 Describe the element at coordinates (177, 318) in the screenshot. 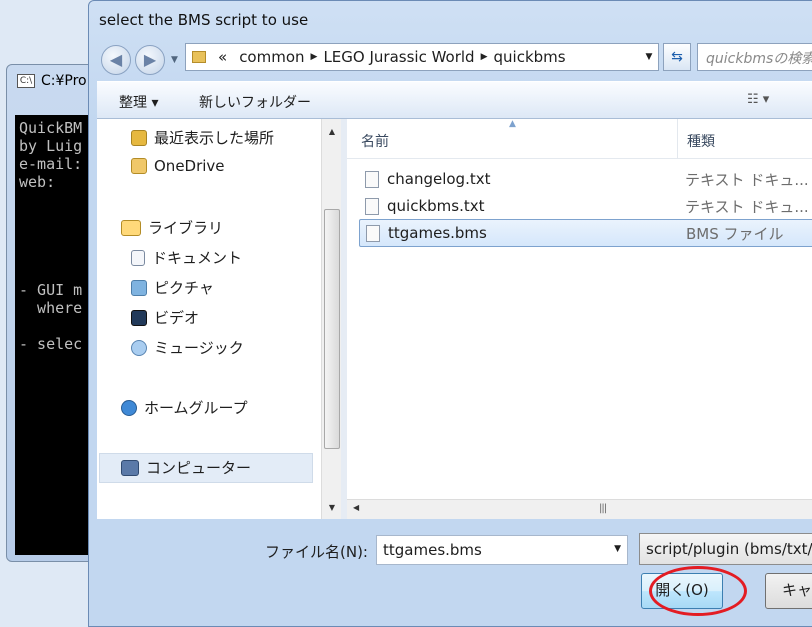

I see `nav-item-label: ビデオ` at that location.